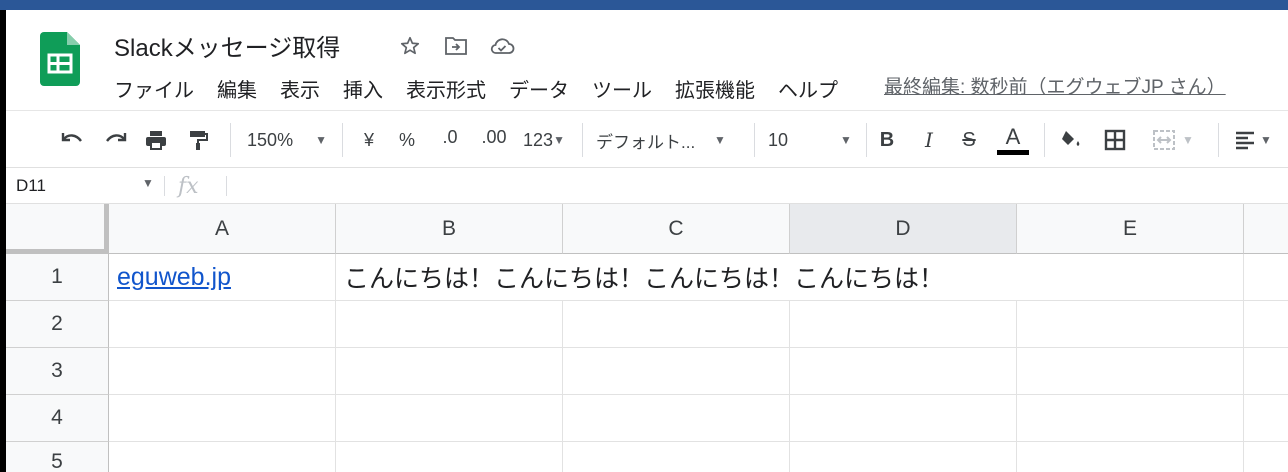 The image size is (1288, 472). What do you see at coordinates (676, 418) in the screenshot?
I see `cell-c4` at bounding box center [676, 418].